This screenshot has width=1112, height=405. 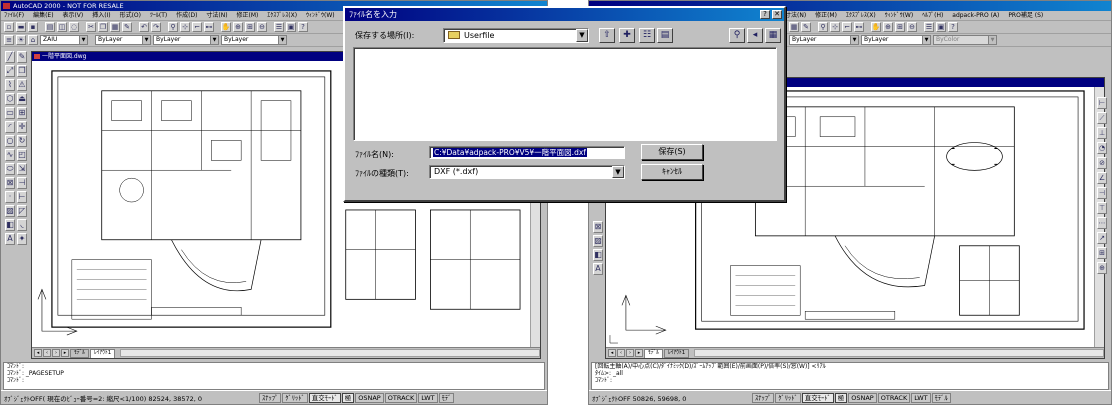 I want to click on dimension-aligned-icon: ⟋, so click(x=1102, y=118).